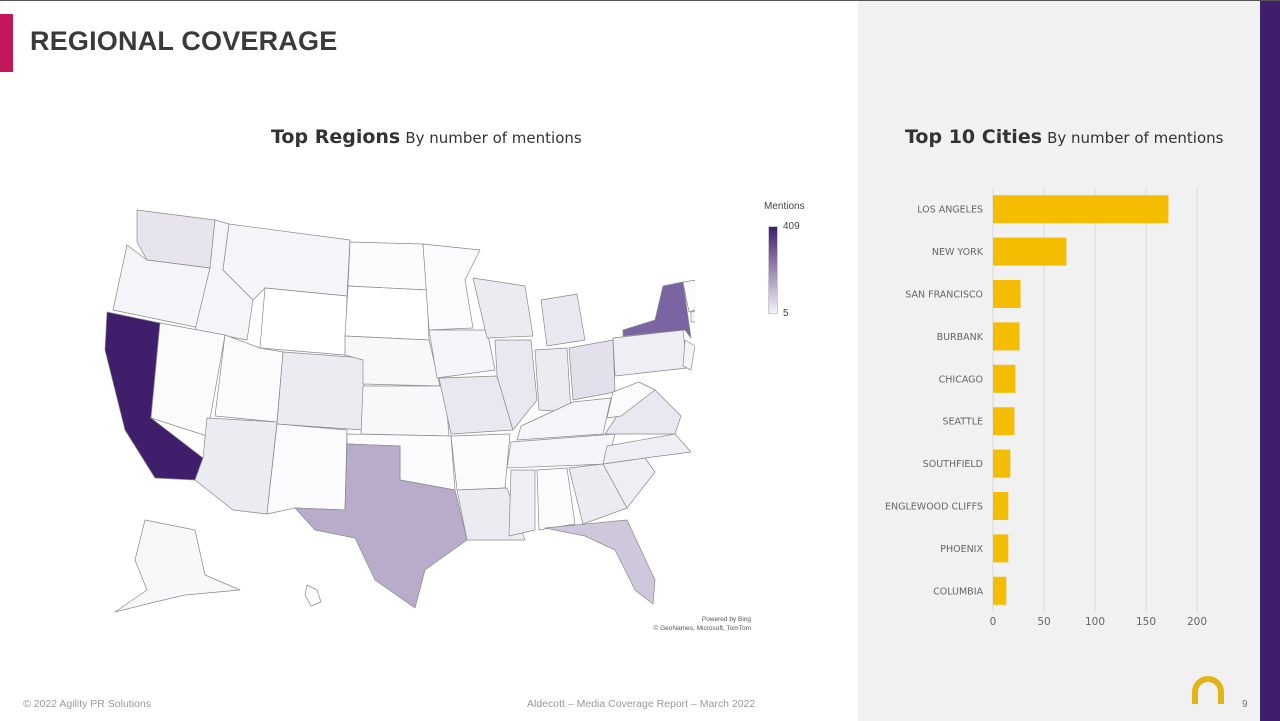 The width and height of the screenshot is (1280, 721). I want to click on state-hawaii, so click(313, 595).